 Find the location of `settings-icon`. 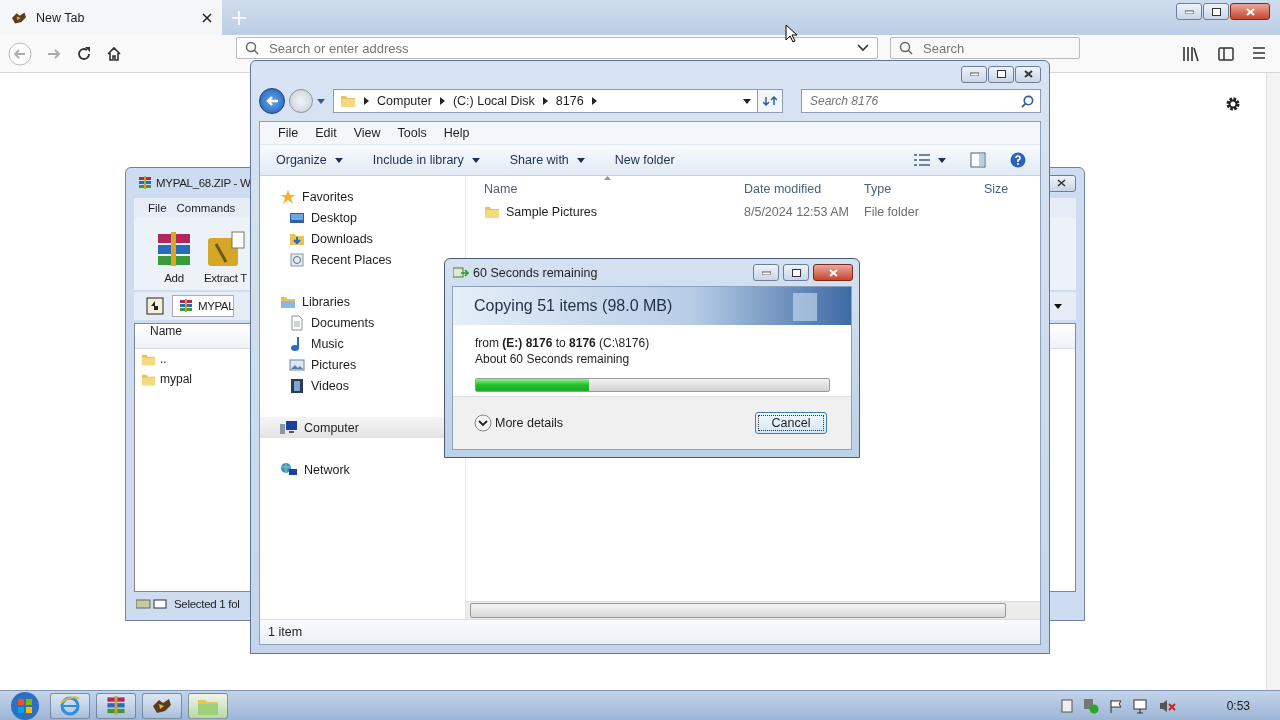

settings-icon is located at coordinates (1233, 104).